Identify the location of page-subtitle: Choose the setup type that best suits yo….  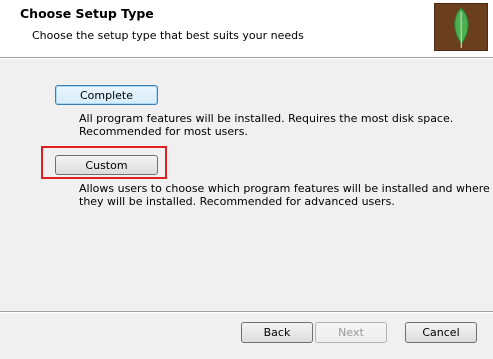
(168, 35).